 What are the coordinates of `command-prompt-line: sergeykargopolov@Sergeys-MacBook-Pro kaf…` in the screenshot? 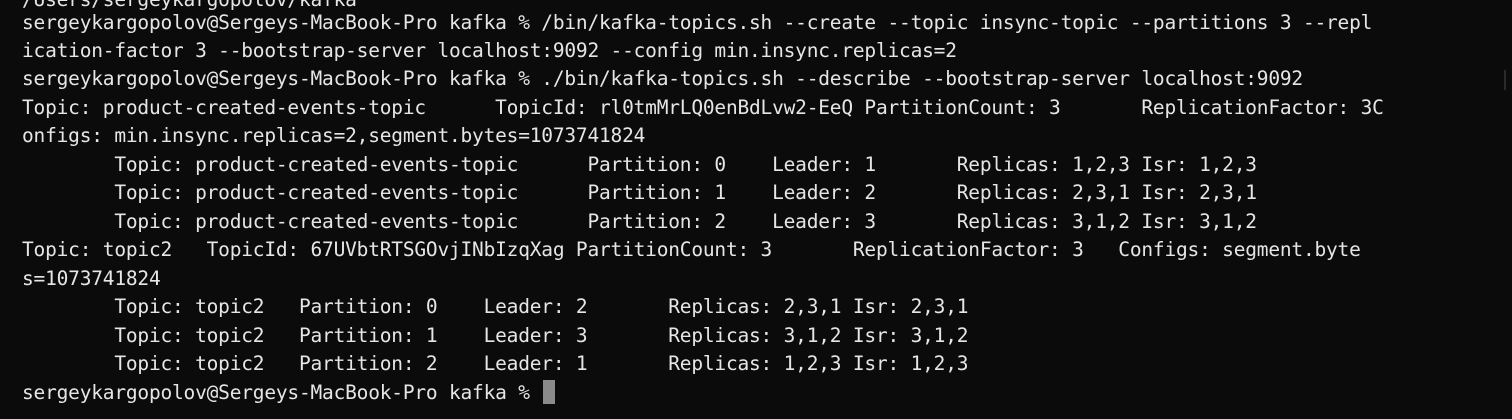 It's located at (763, 393).